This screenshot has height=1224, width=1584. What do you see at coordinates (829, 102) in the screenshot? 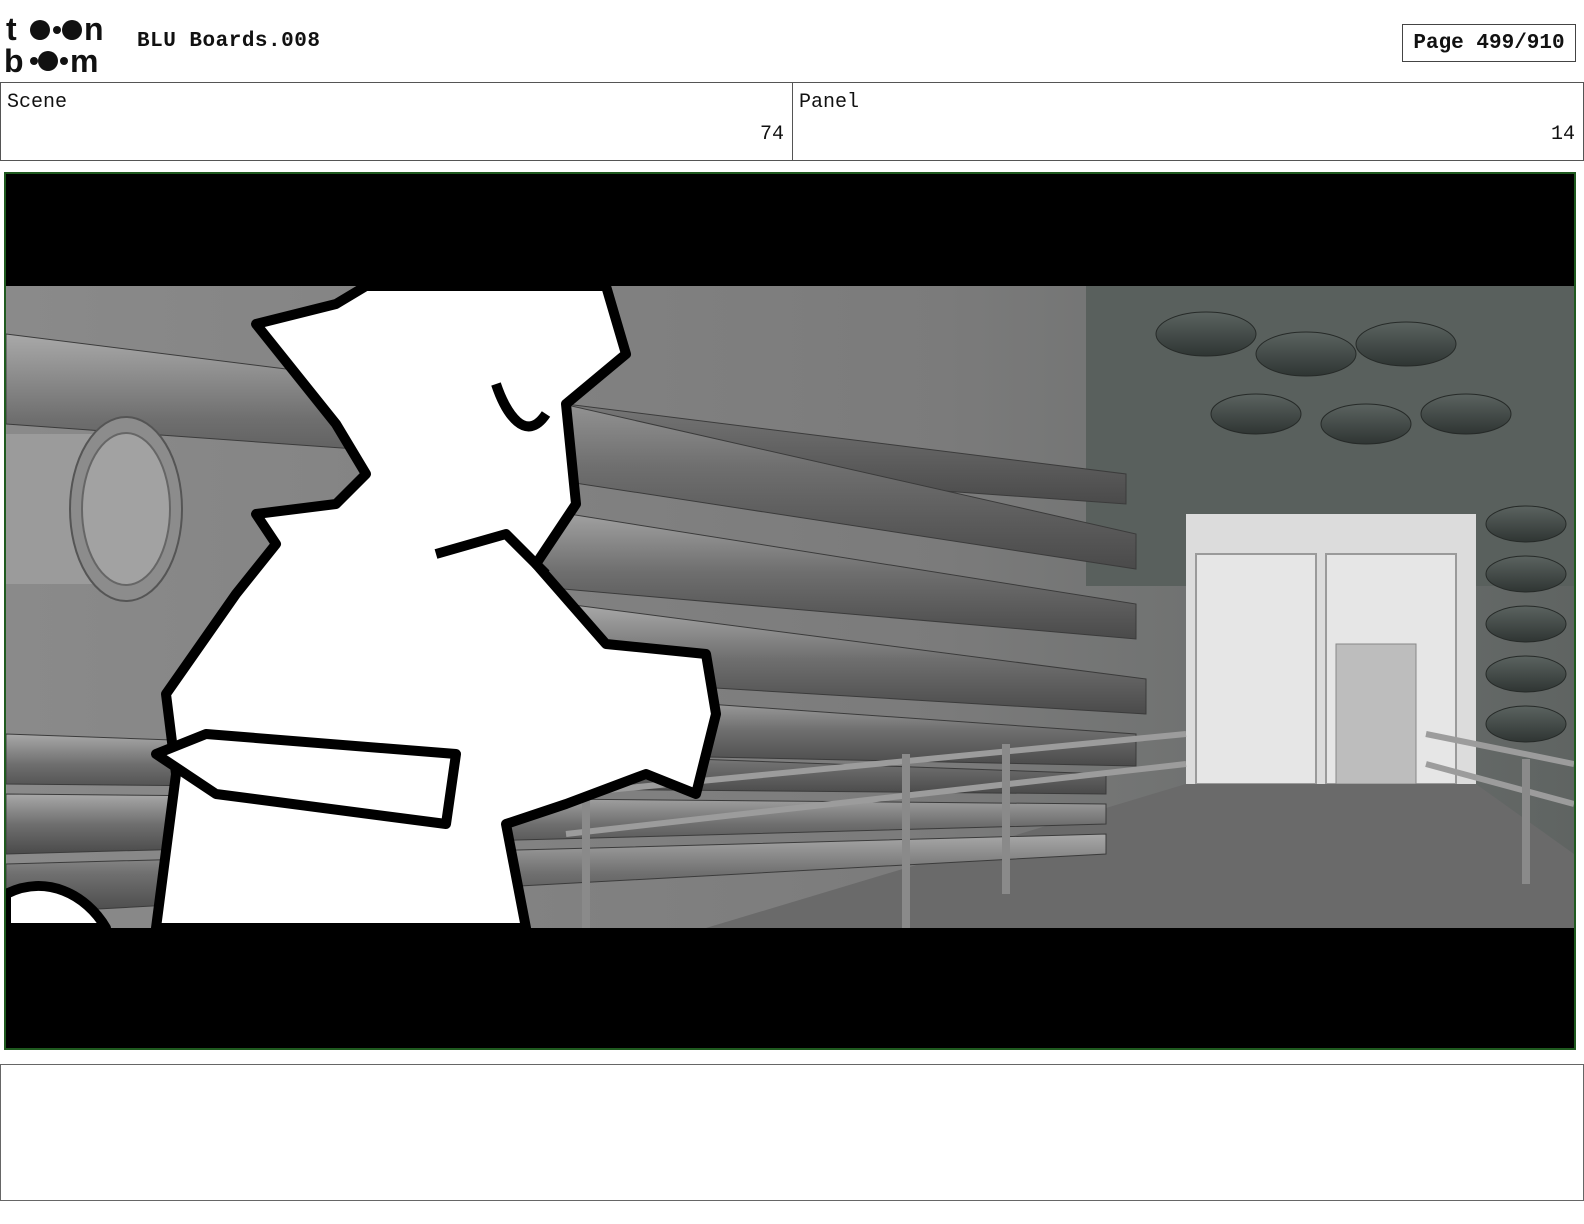
I see `panel-label: Panel` at bounding box center [829, 102].